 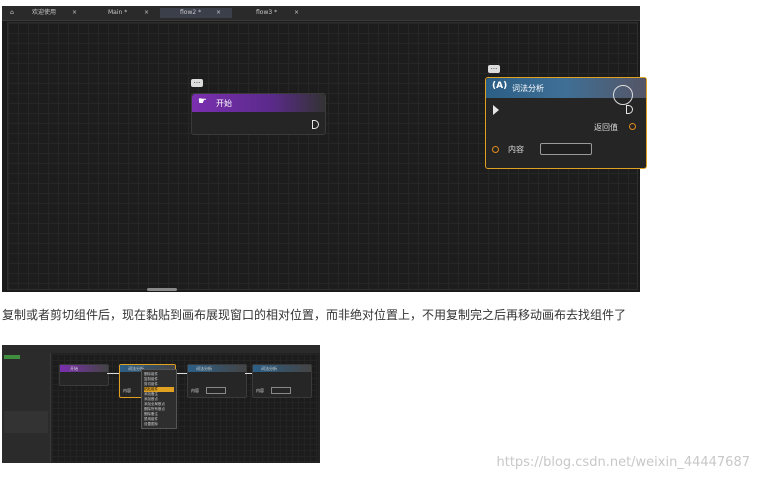 What do you see at coordinates (496, 110) in the screenshot?
I see `flow-in-pin` at bounding box center [496, 110].